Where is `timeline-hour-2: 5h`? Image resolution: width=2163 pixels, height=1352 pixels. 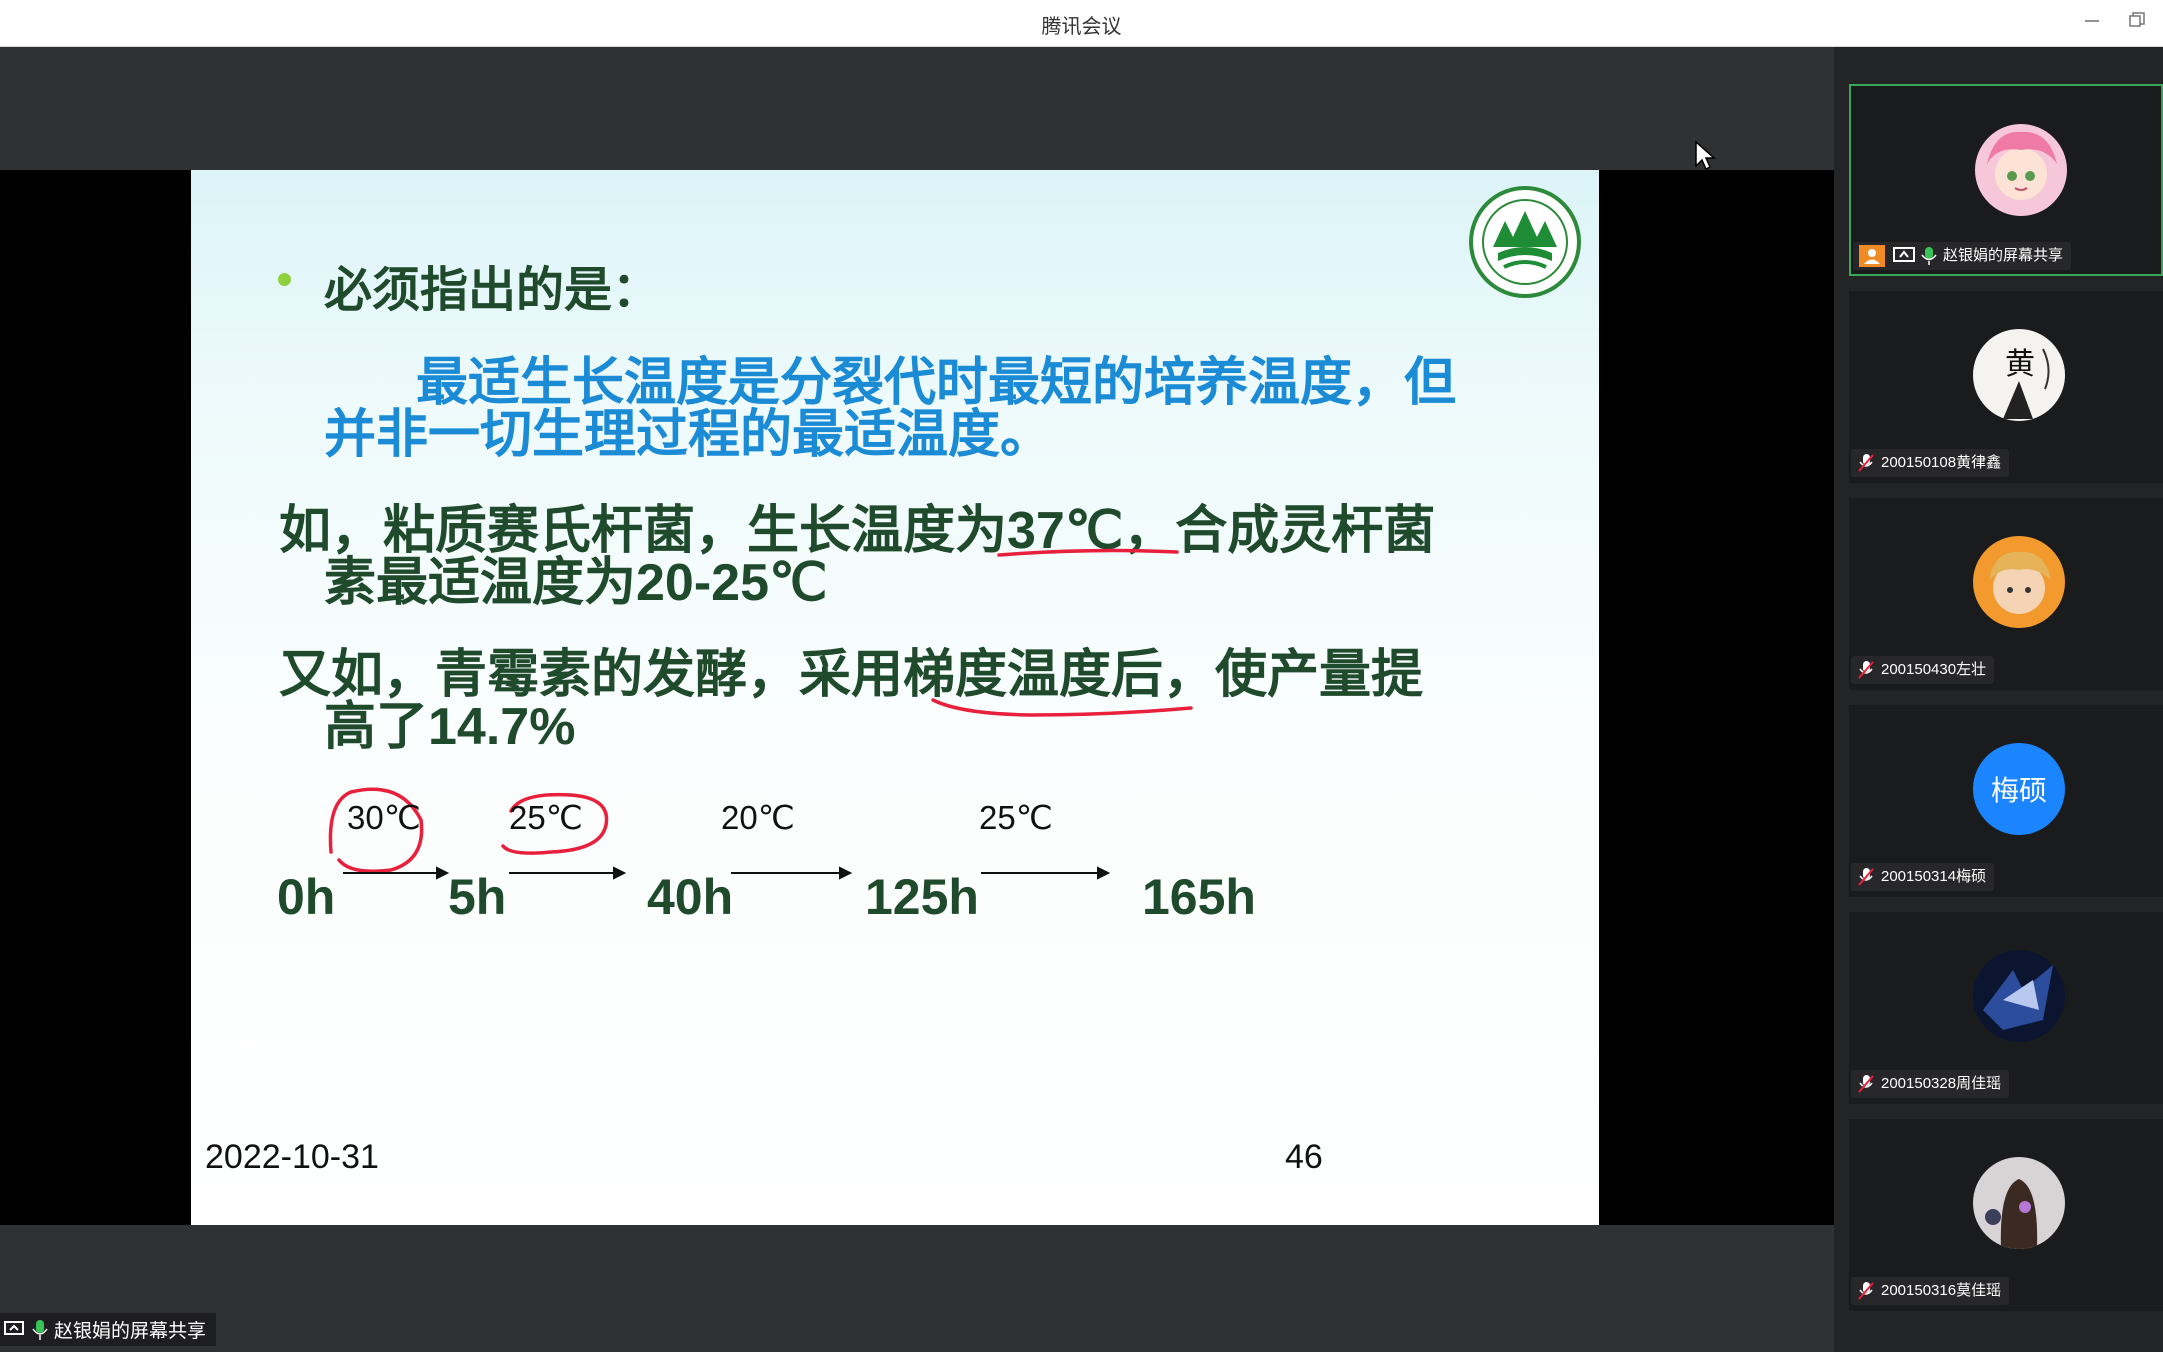 timeline-hour-2: 5h is located at coordinates (477, 897).